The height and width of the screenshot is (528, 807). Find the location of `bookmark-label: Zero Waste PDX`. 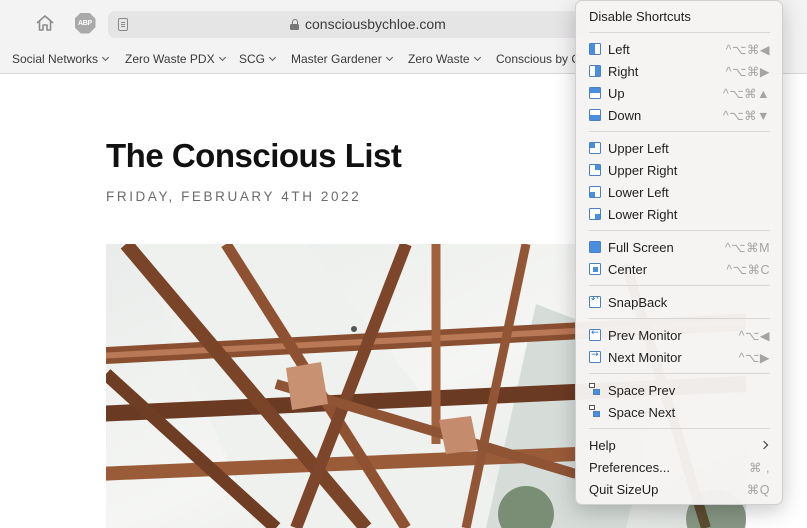

bookmark-label: Zero Waste PDX is located at coordinates (170, 59).